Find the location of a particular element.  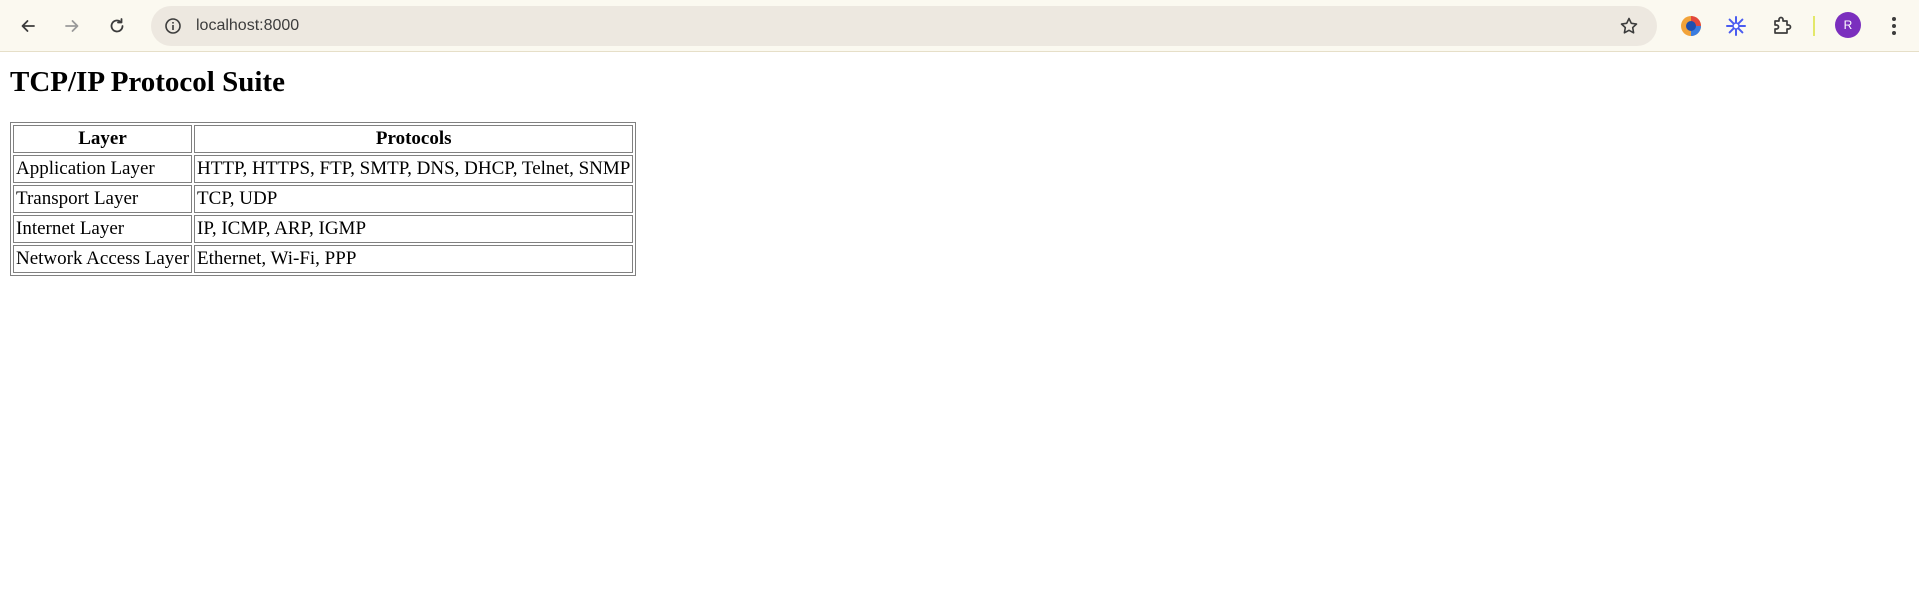

star-icon is located at coordinates (1629, 26).